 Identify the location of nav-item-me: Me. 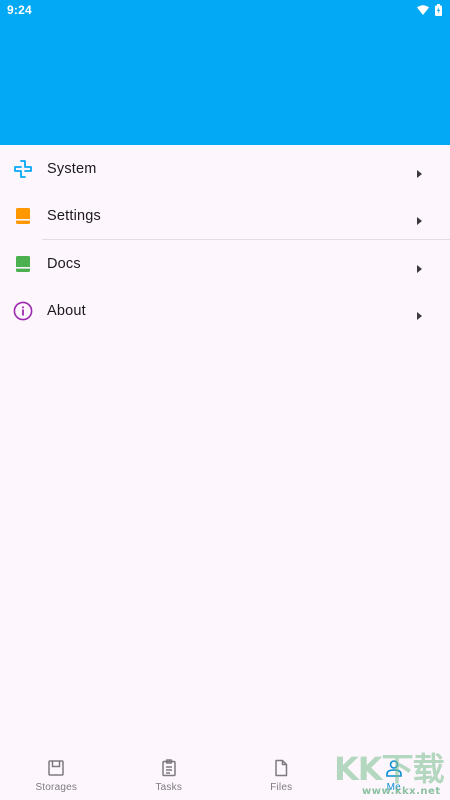
(394, 774).